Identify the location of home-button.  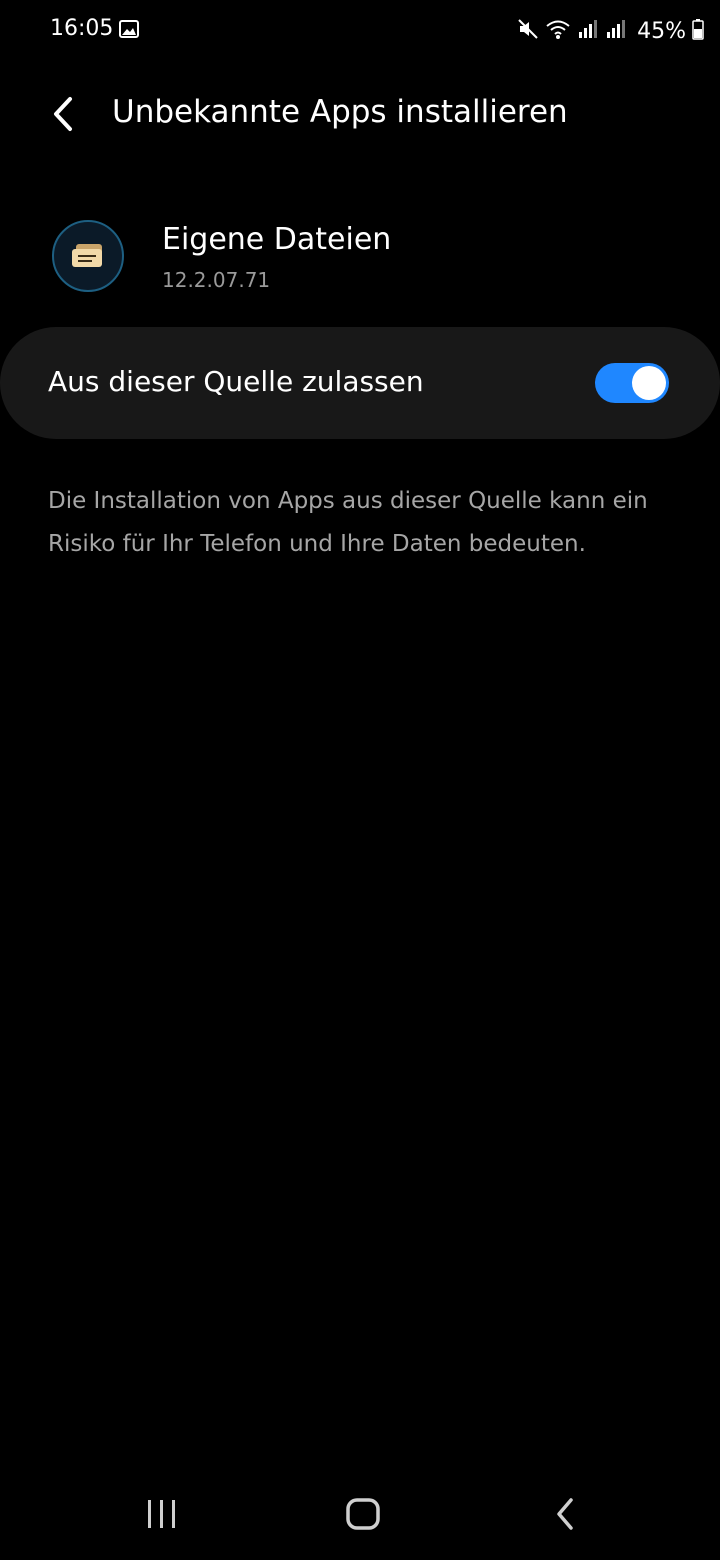
(363, 1514).